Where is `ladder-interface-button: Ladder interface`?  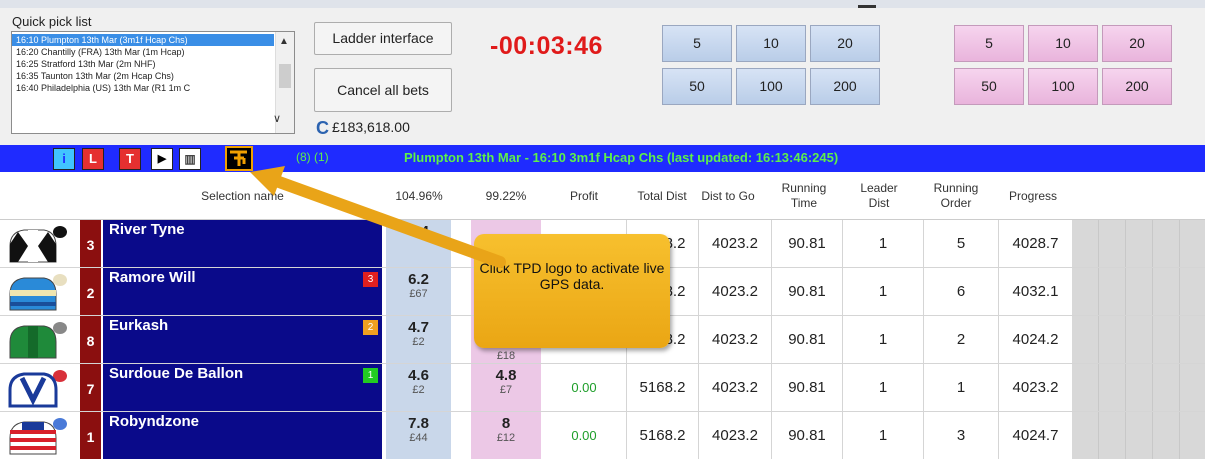 ladder-interface-button: Ladder interface is located at coordinates (383, 38).